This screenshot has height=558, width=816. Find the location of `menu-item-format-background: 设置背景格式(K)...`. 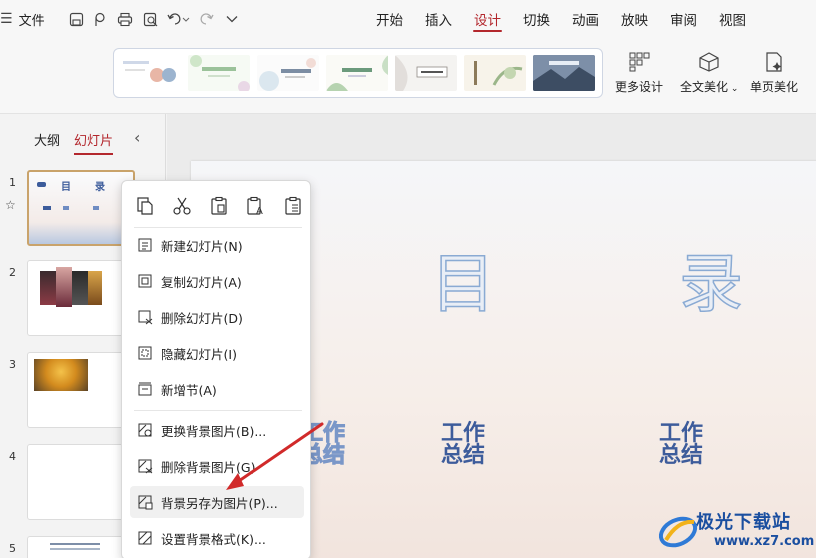

menu-item-format-background: 设置背景格式(K)... is located at coordinates (217, 538).